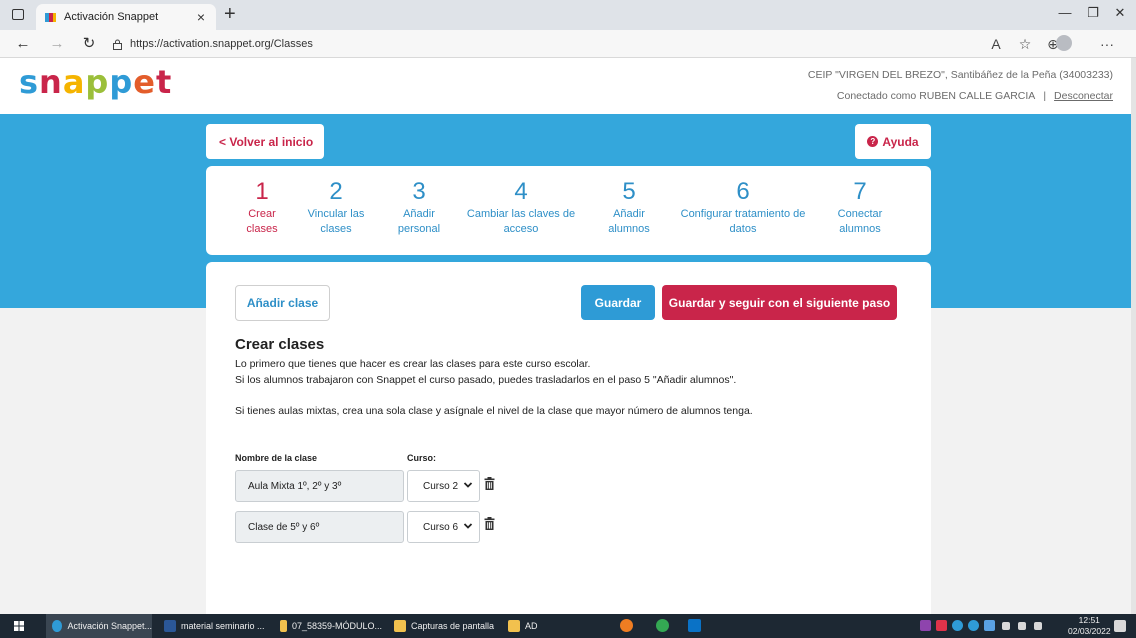 This screenshot has width=1136, height=638. I want to click on logo-letter: n, so click(51, 82).